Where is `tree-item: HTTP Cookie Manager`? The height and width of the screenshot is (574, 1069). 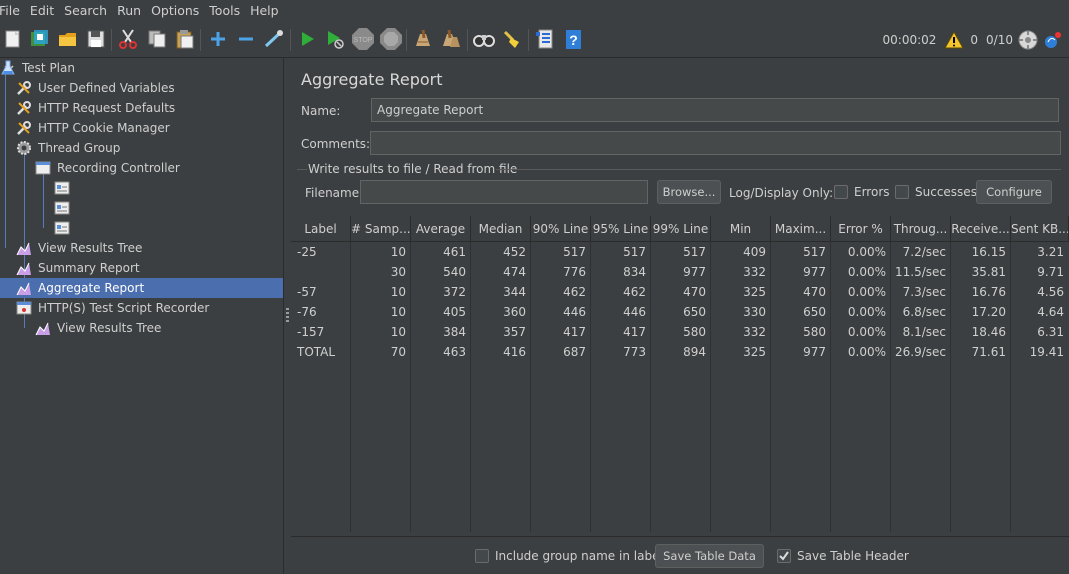
tree-item: HTTP Cookie Manager is located at coordinates (141, 128).